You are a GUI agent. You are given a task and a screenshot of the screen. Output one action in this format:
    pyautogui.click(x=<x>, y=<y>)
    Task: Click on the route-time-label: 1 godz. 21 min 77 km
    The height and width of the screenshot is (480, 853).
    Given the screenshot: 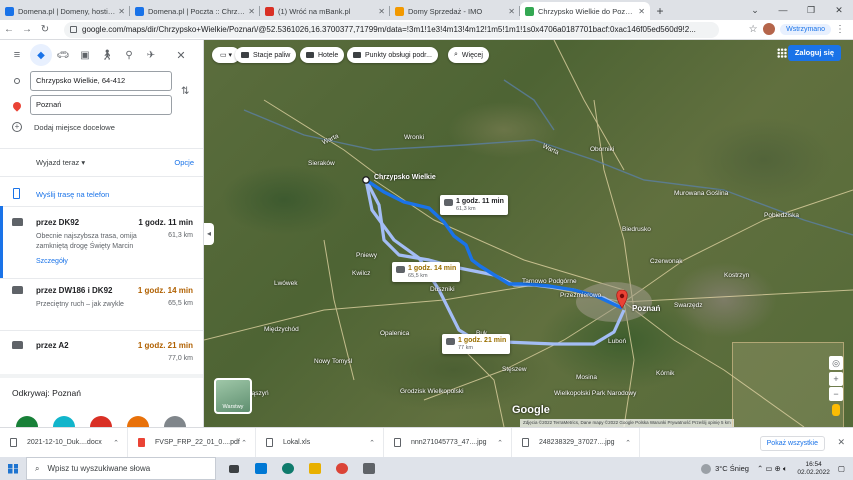 What is the action you would take?
    pyautogui.click(x=476, y=344)
    